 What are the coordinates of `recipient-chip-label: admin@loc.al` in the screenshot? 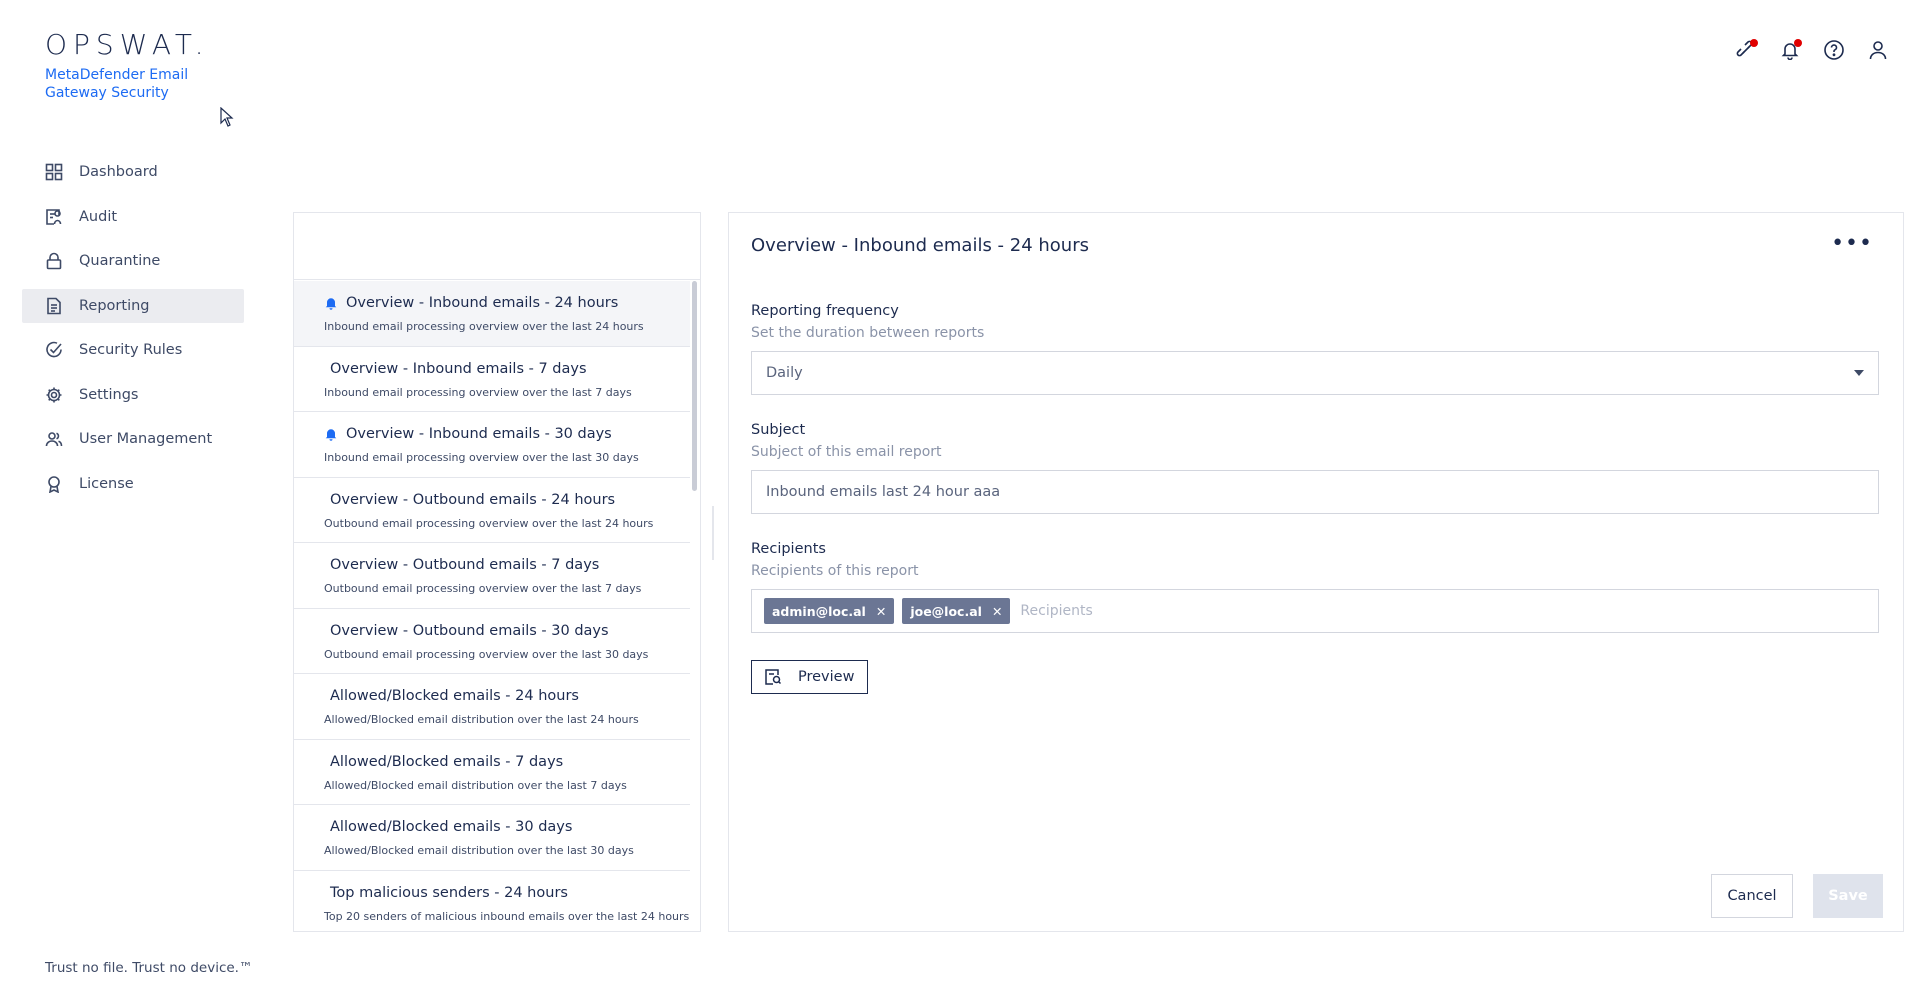 It's located at (819, 611).